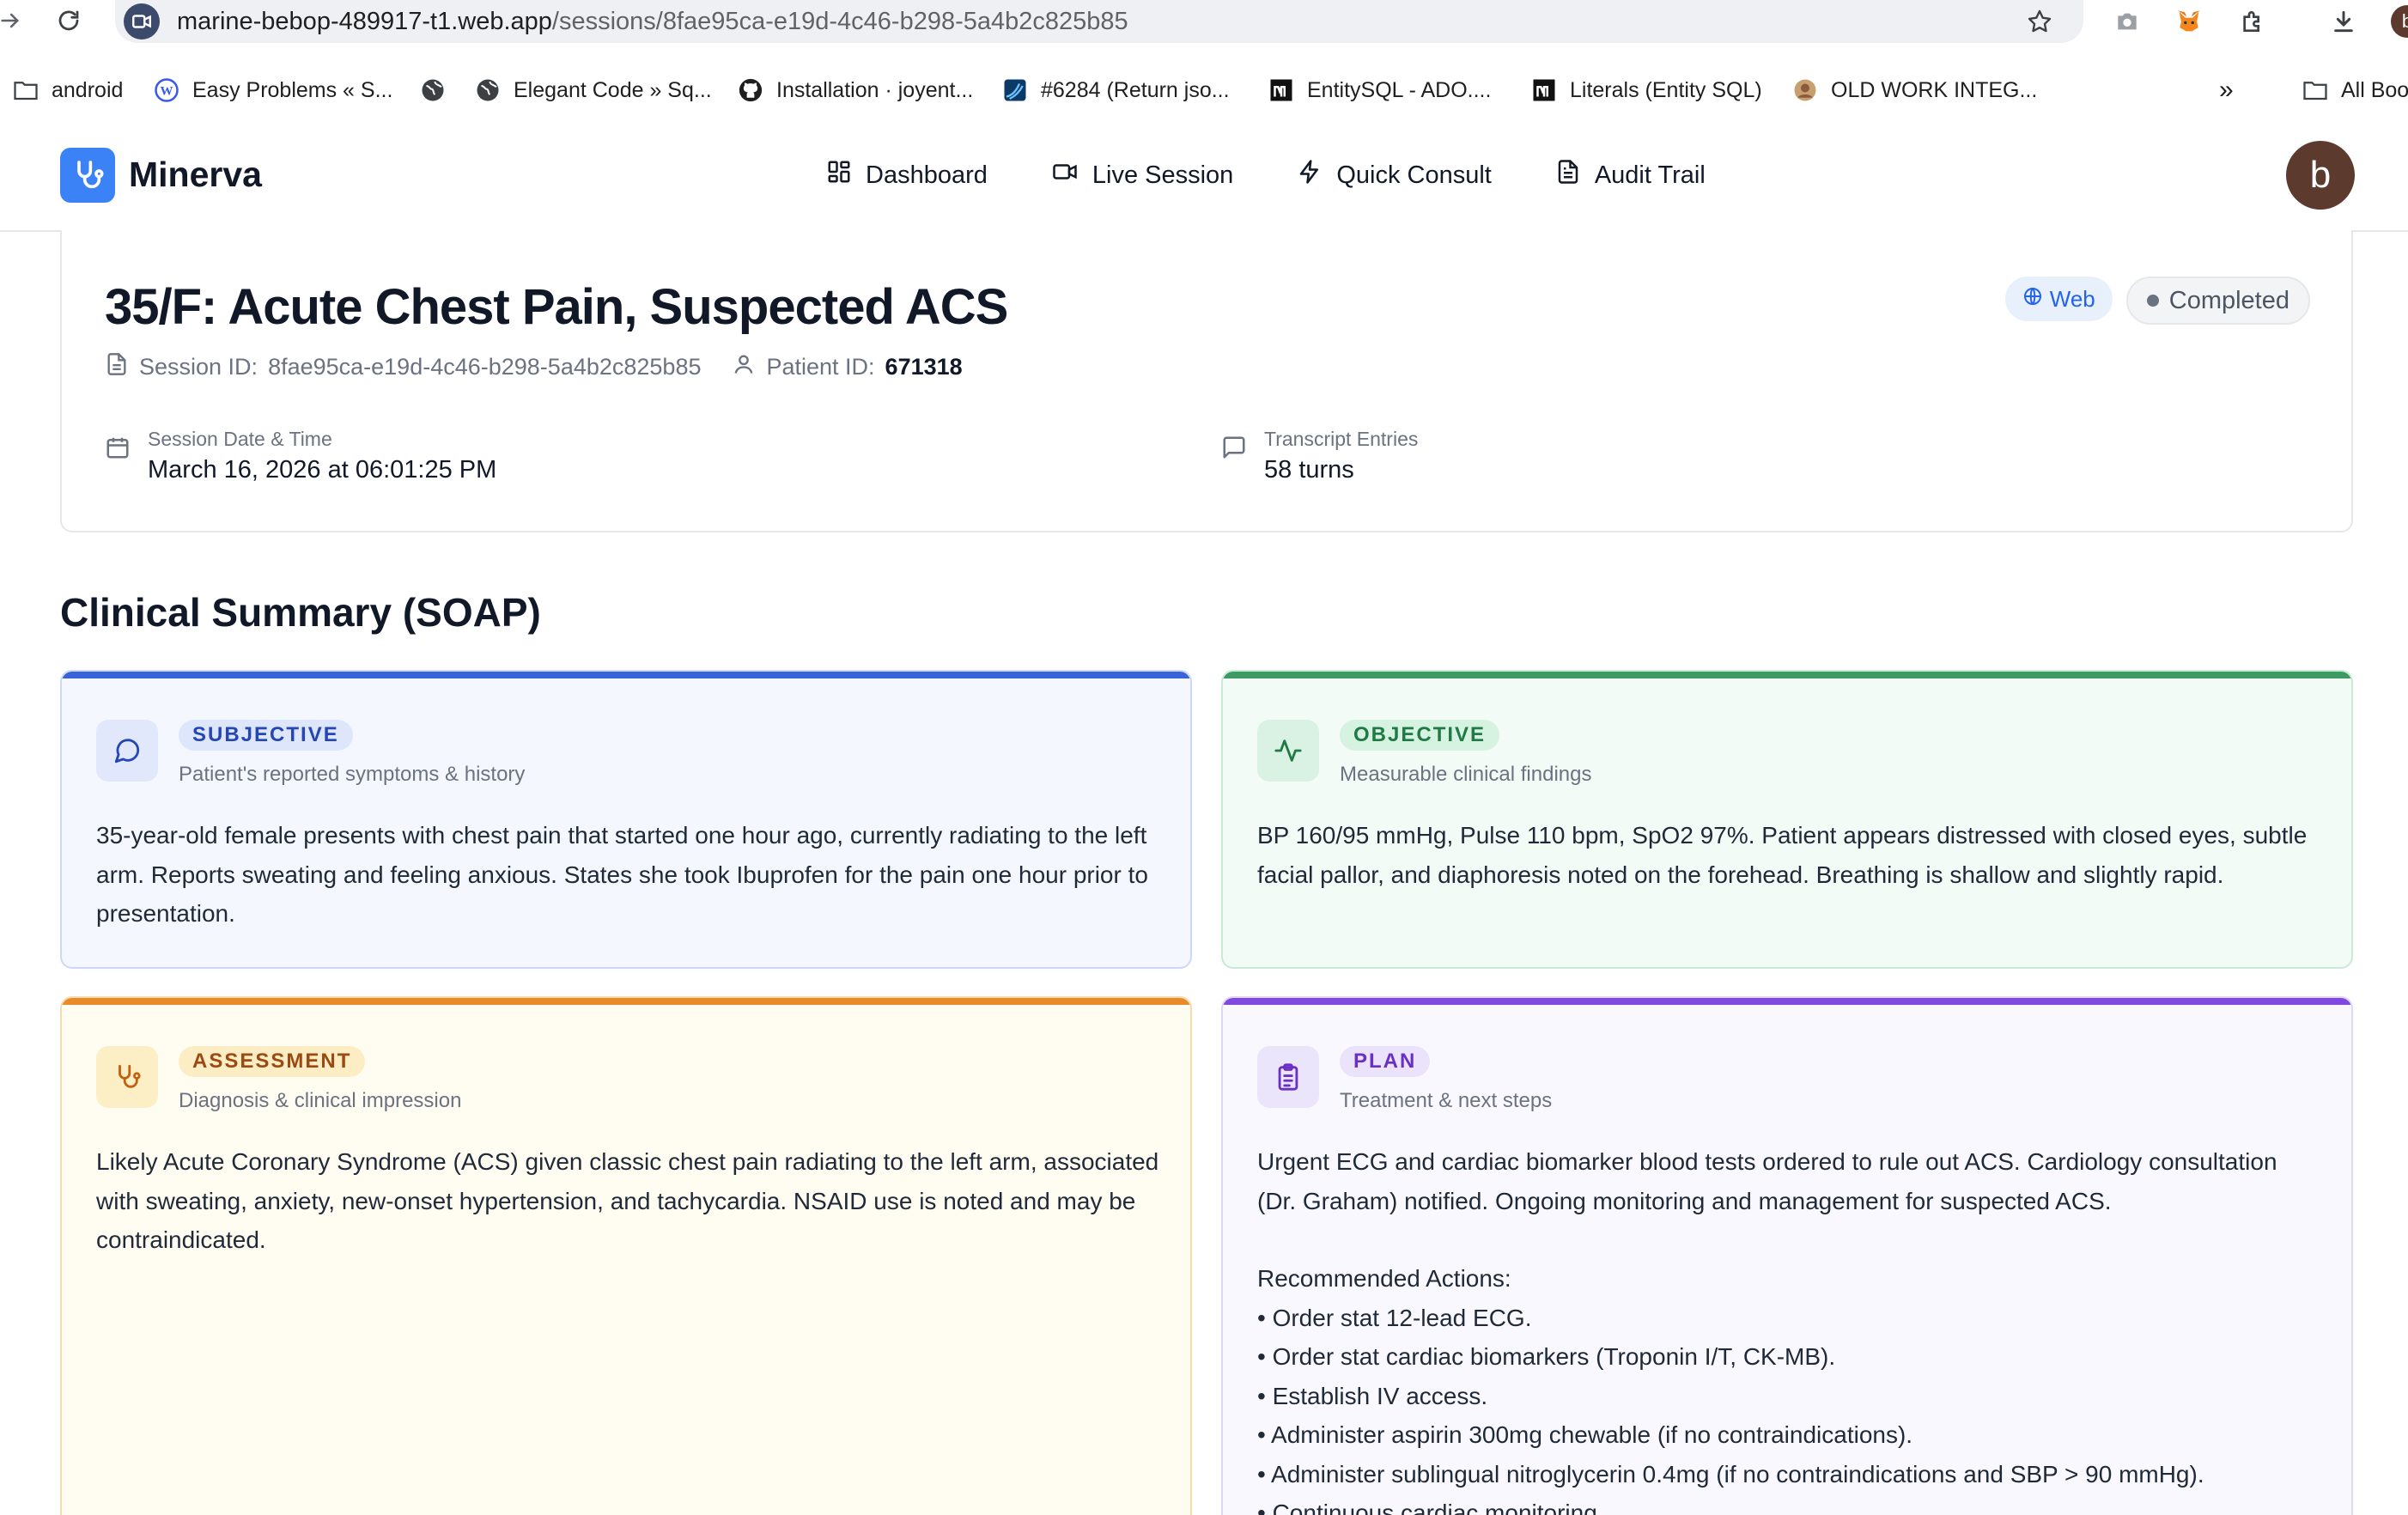 This screenshot has height=1515, width=2408. I want to click on status-dot, so click(2152, 301).